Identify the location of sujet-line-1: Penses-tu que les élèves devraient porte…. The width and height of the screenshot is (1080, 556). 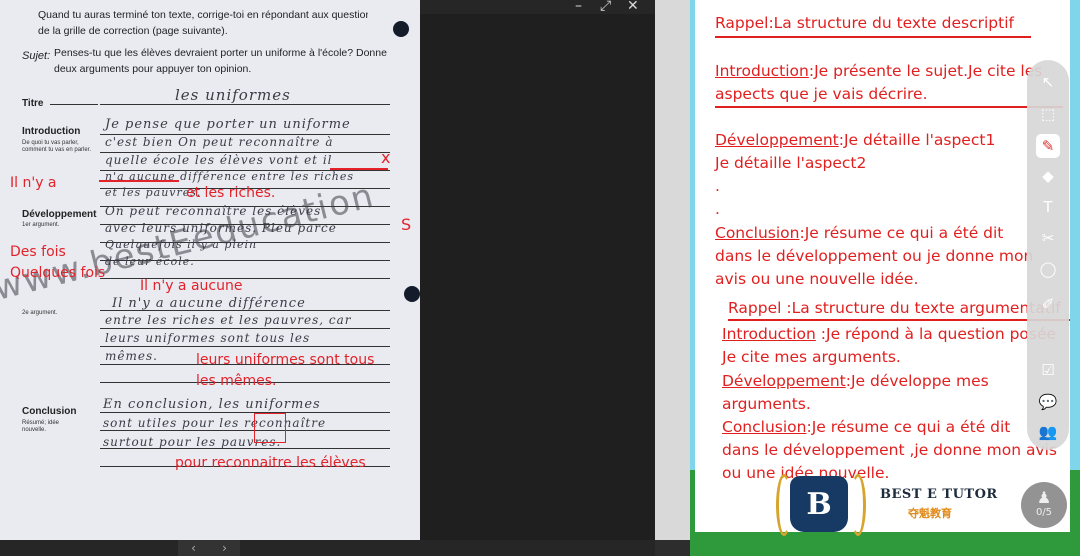
(220, 53).